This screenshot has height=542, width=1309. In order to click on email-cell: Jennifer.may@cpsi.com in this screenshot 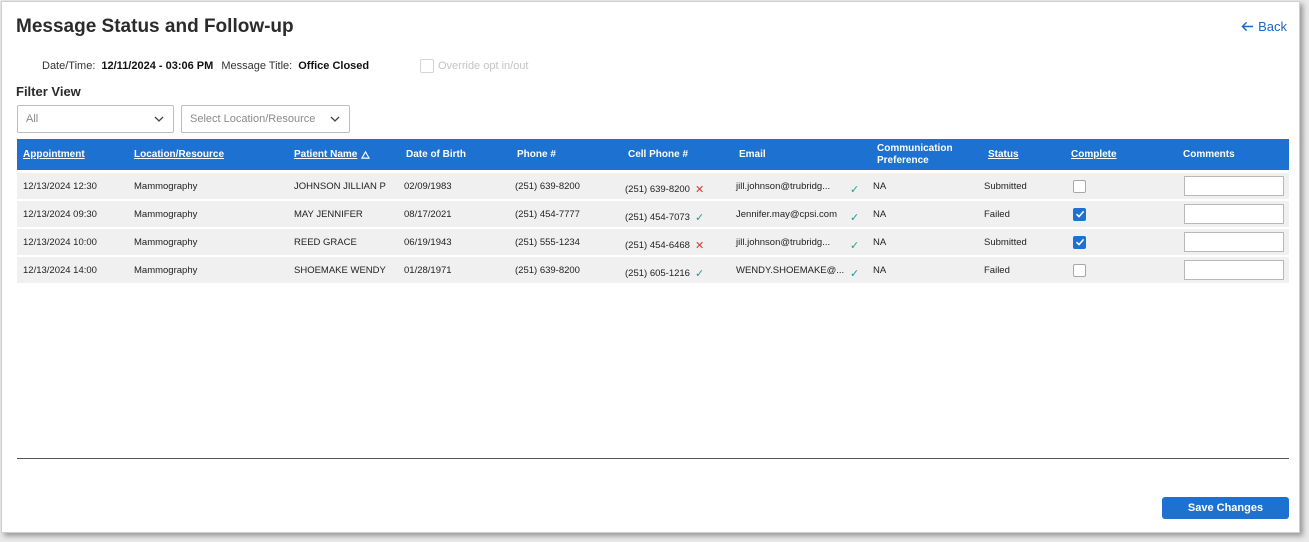, I will do `click(786, 214)`.